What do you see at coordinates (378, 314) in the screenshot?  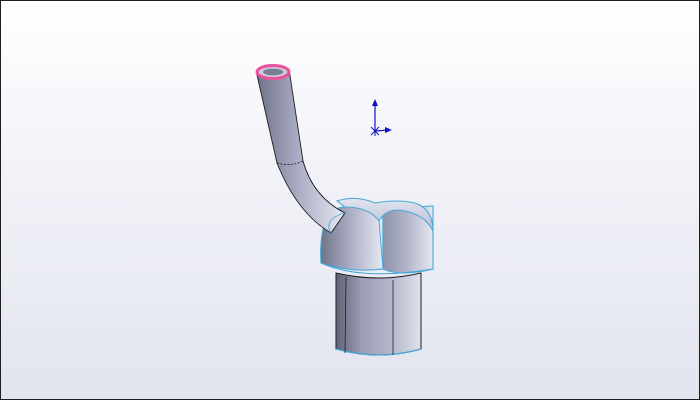 I see `base-cylinder` at bounding box center [378, 314].